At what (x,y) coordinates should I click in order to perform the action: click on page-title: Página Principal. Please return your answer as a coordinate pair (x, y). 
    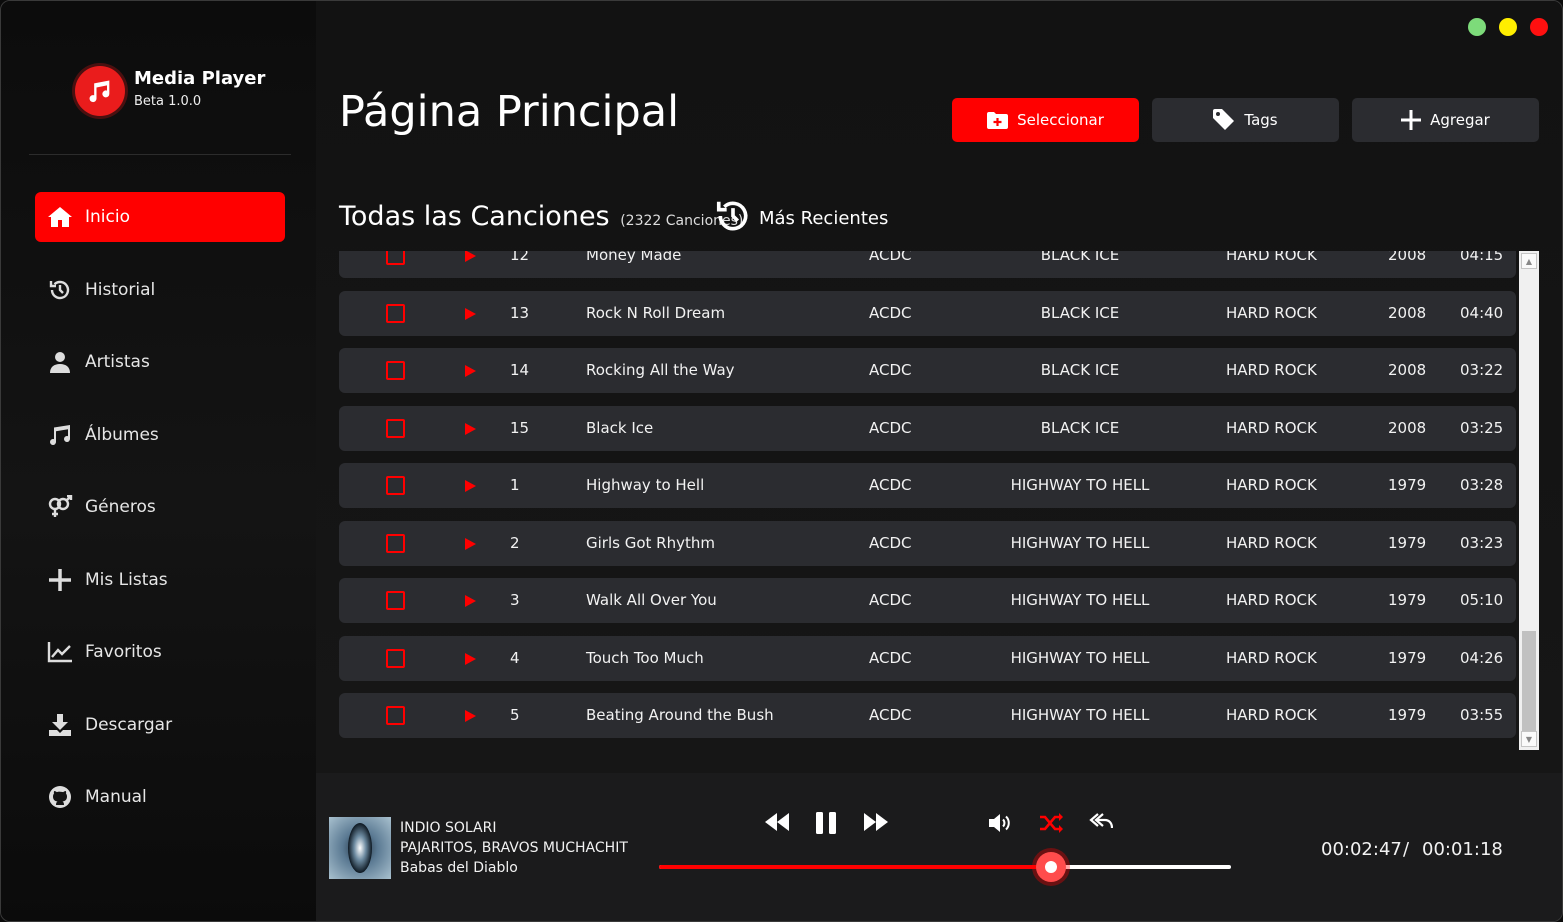
    Looking at the image, I should click on (509, 112).